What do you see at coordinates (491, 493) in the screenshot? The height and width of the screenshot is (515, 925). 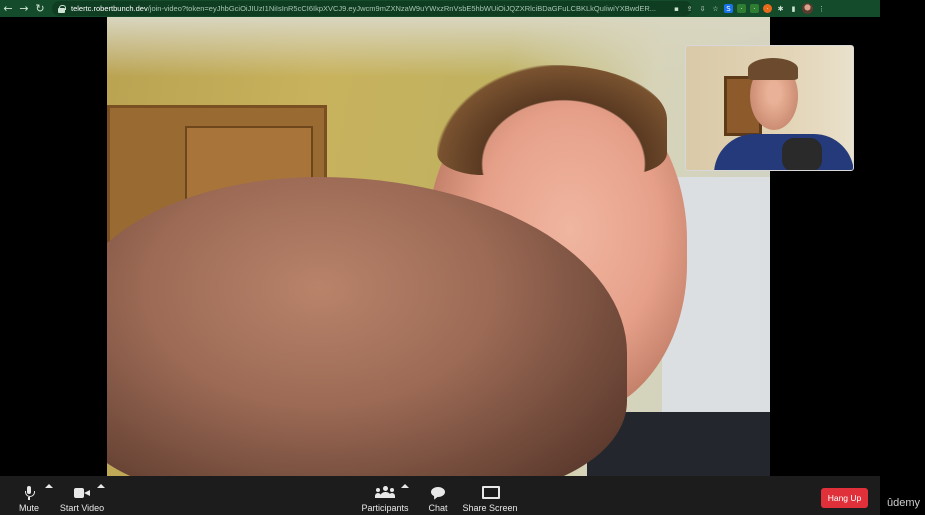 I see `share-screen-icon` at bounding box center [491, 493].